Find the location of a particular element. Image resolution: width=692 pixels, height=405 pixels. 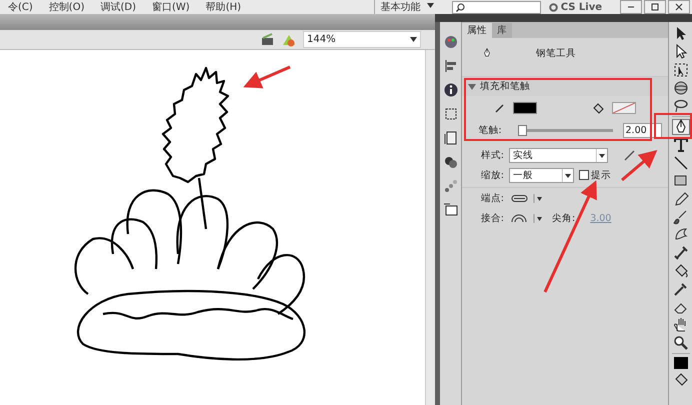

menu-item: 控制(O) is located at coordinates (66, 7).